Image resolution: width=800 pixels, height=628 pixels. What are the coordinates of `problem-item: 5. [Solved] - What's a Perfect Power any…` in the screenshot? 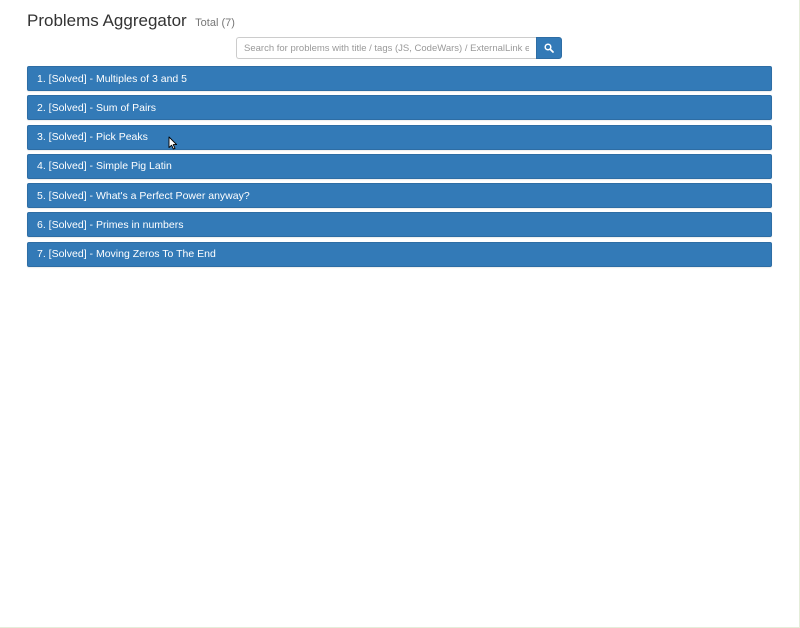 It's located at (399, 196).